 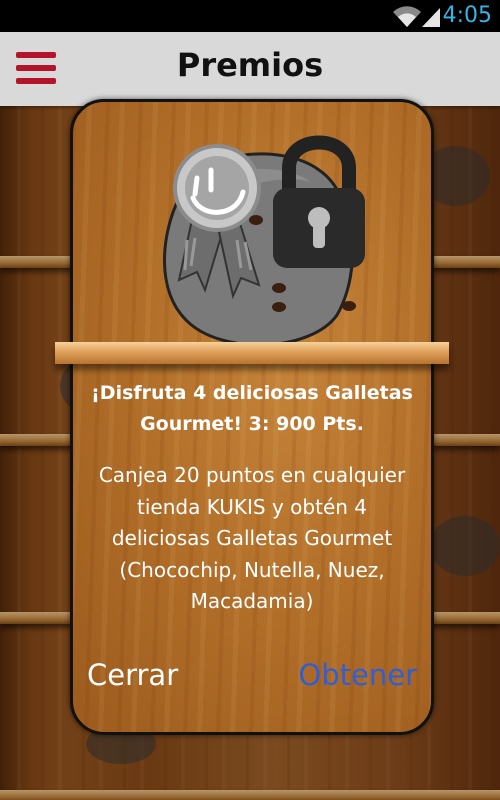 What do you see at coordinates (467, 15) in the screenshot?
I see `clock: 4:05` at bounding box center [467, 15].